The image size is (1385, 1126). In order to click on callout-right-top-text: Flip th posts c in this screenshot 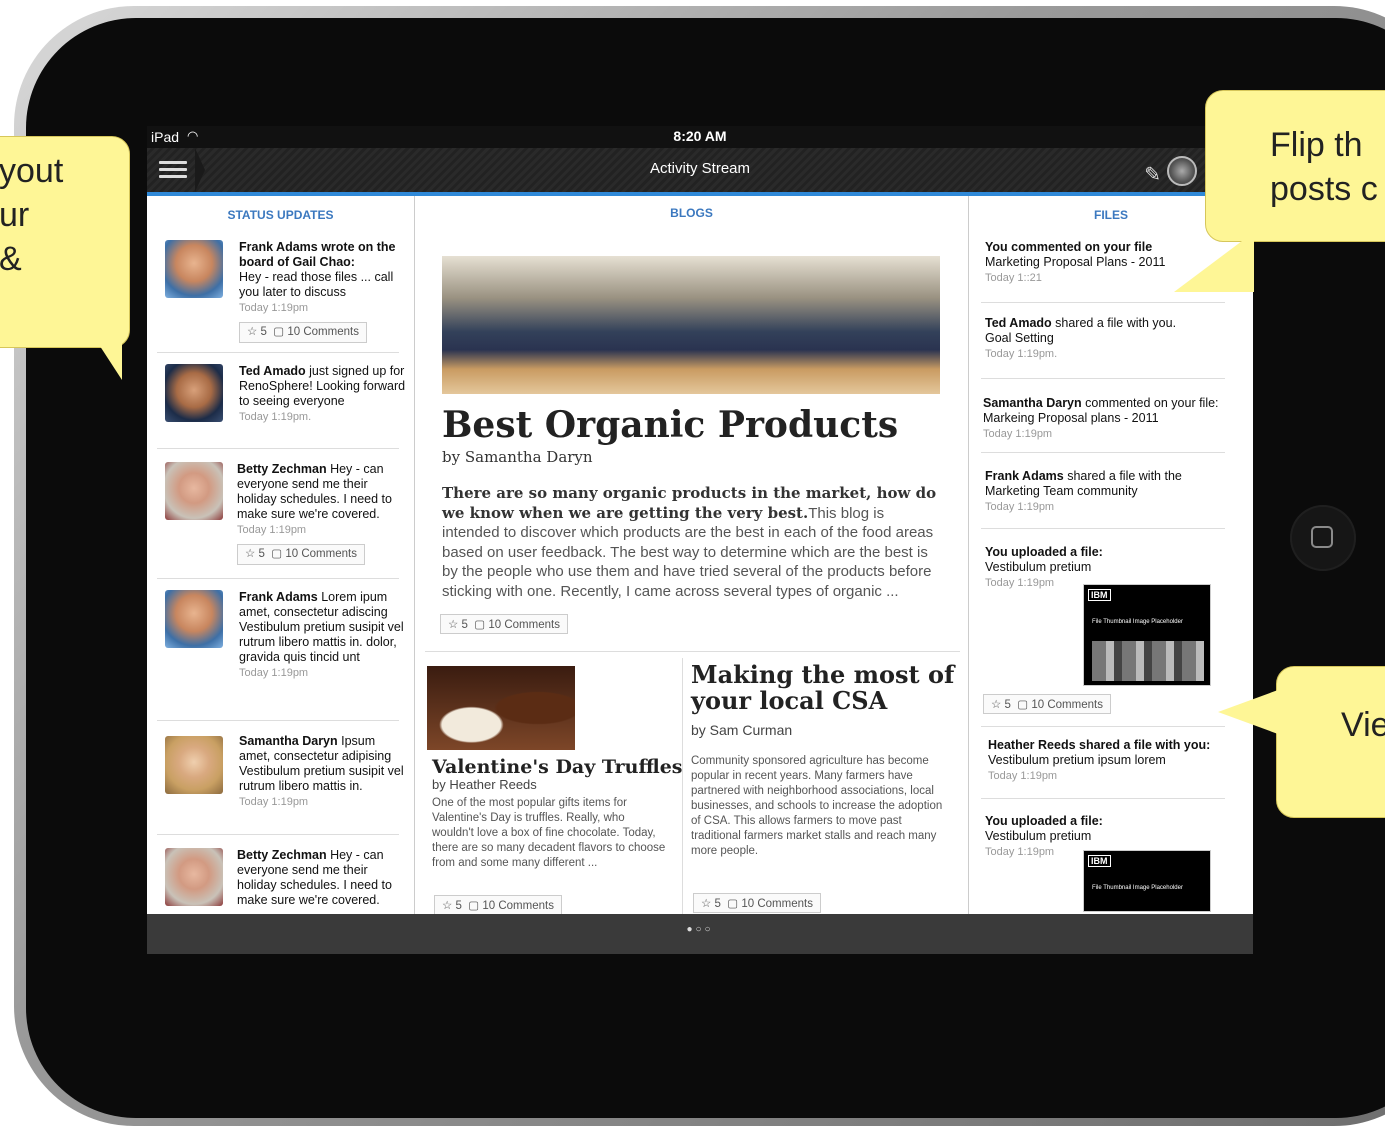, I will do `click(1324, 167)`.